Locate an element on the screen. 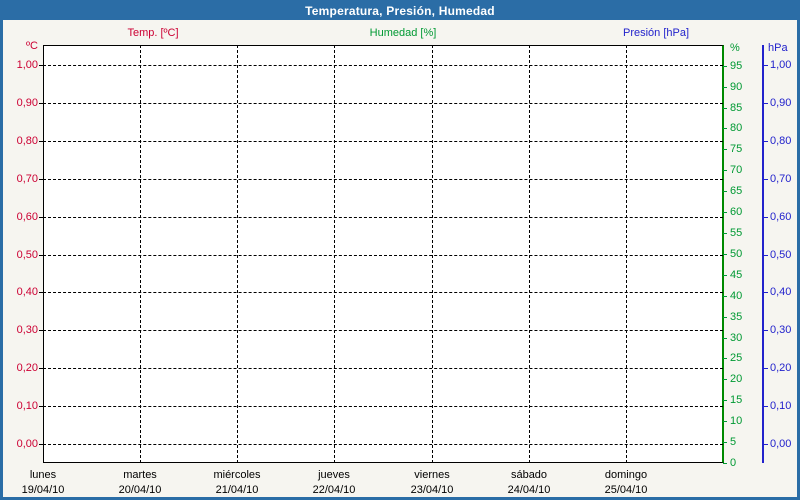  title-bar: Temperatura, Presión, Humedad is located at coordinates (400, 11).